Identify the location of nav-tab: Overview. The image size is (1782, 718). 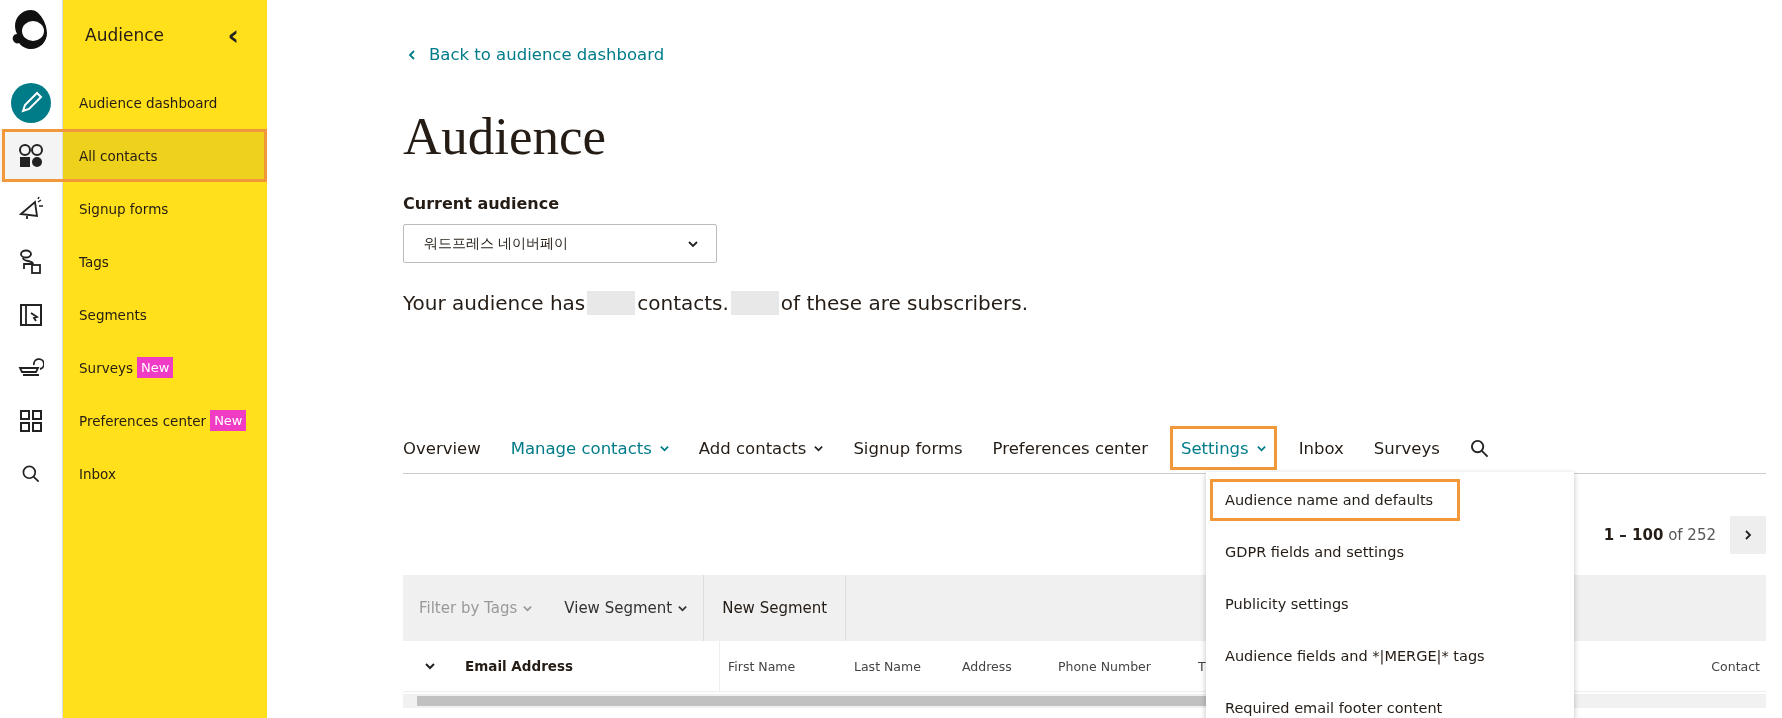
(446, 448).